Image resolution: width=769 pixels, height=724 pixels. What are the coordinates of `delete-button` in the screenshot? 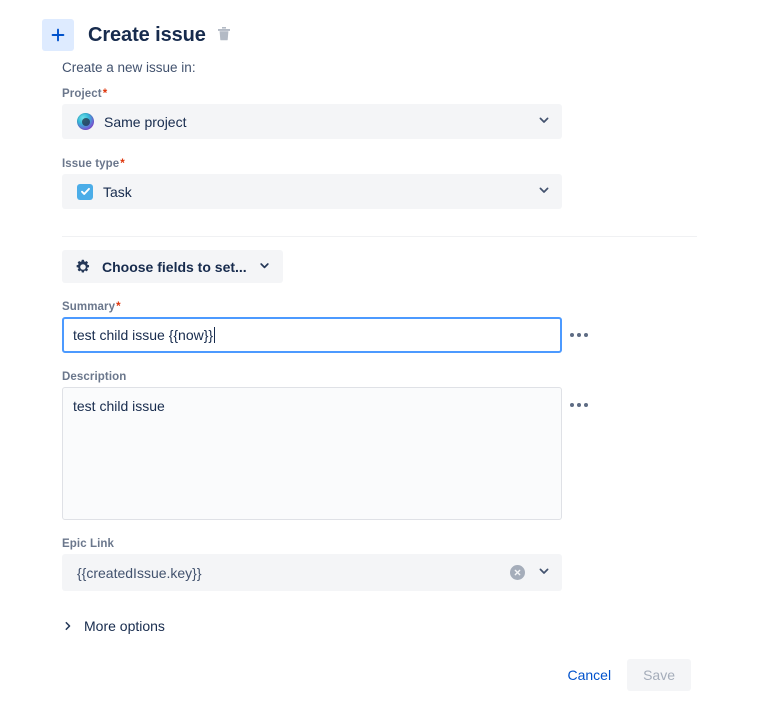 It's located at (224, 36).